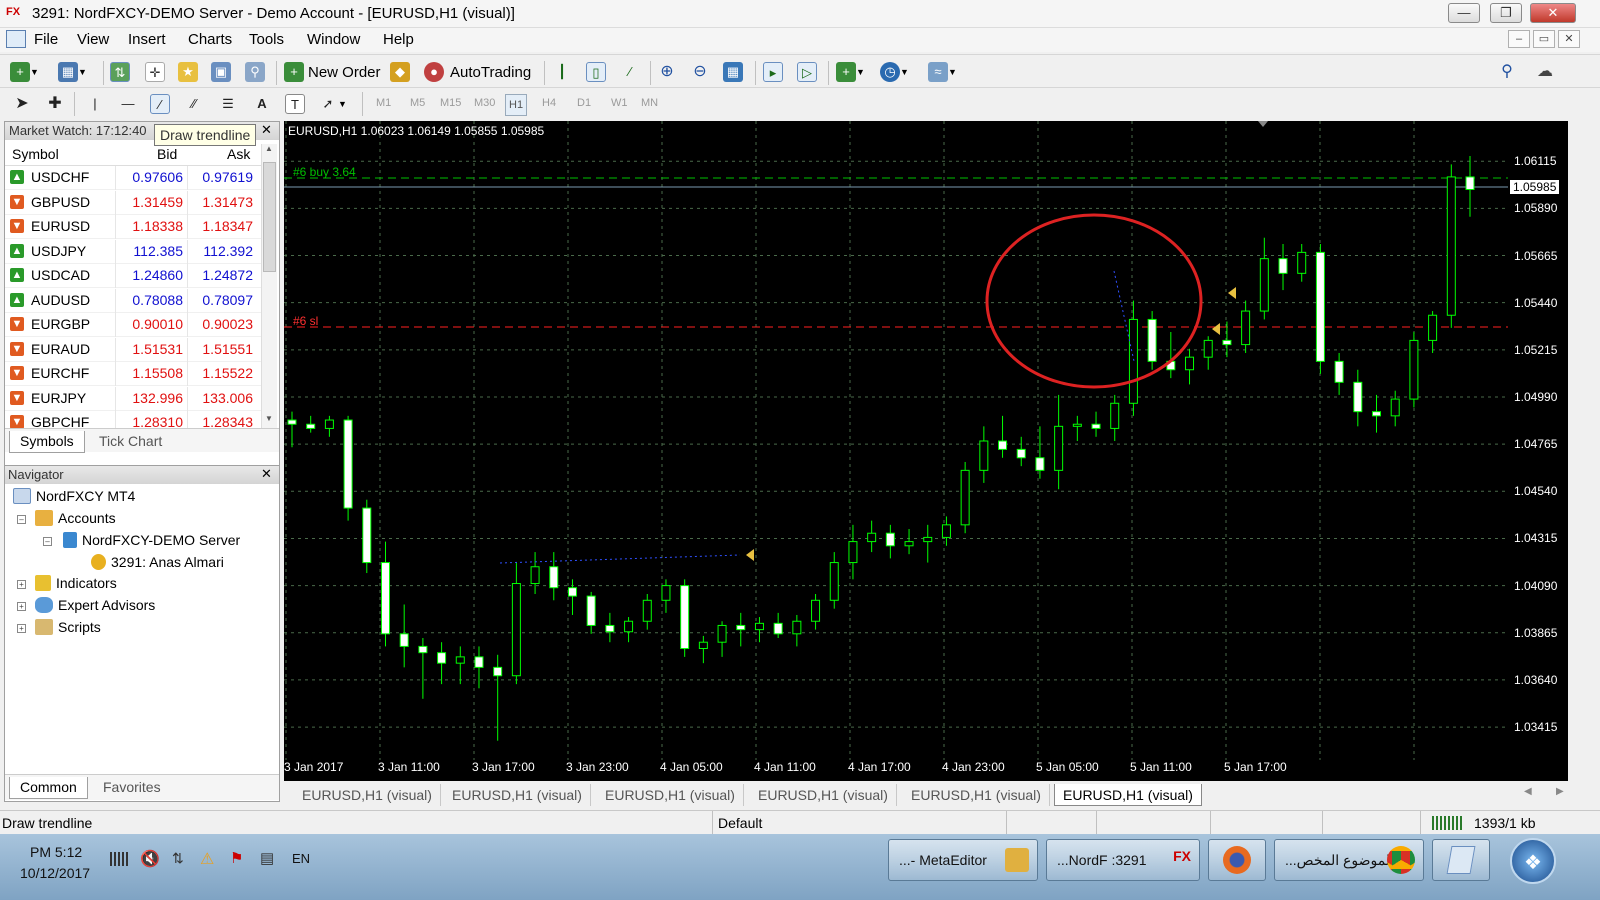 The image size is (1600, 900). Describe the element at coordinates (72, 72) in the screenshot. I see `profiles-button: ▦ ▼` at that location.